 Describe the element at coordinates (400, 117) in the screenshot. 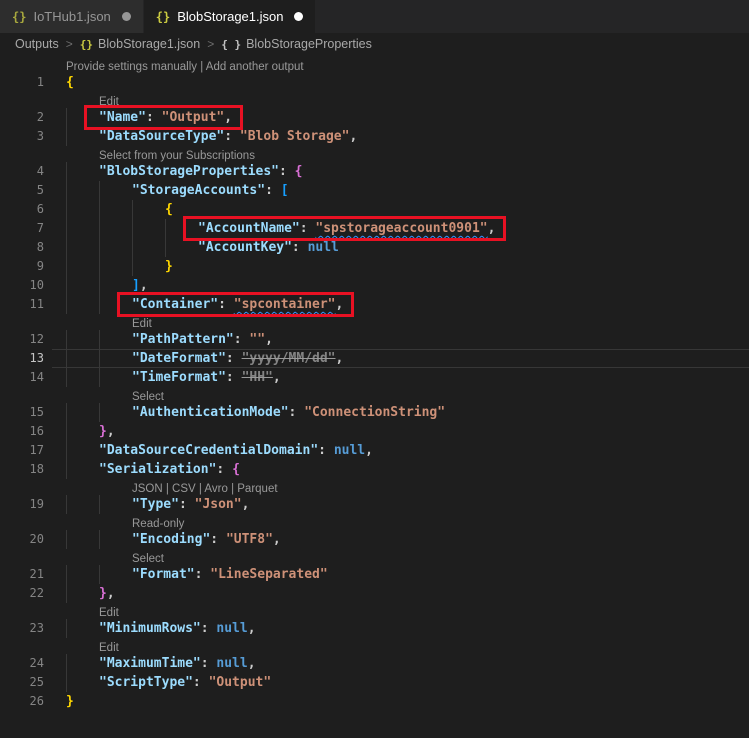

I see `code-line-content: "Name": "Output",` at that location.